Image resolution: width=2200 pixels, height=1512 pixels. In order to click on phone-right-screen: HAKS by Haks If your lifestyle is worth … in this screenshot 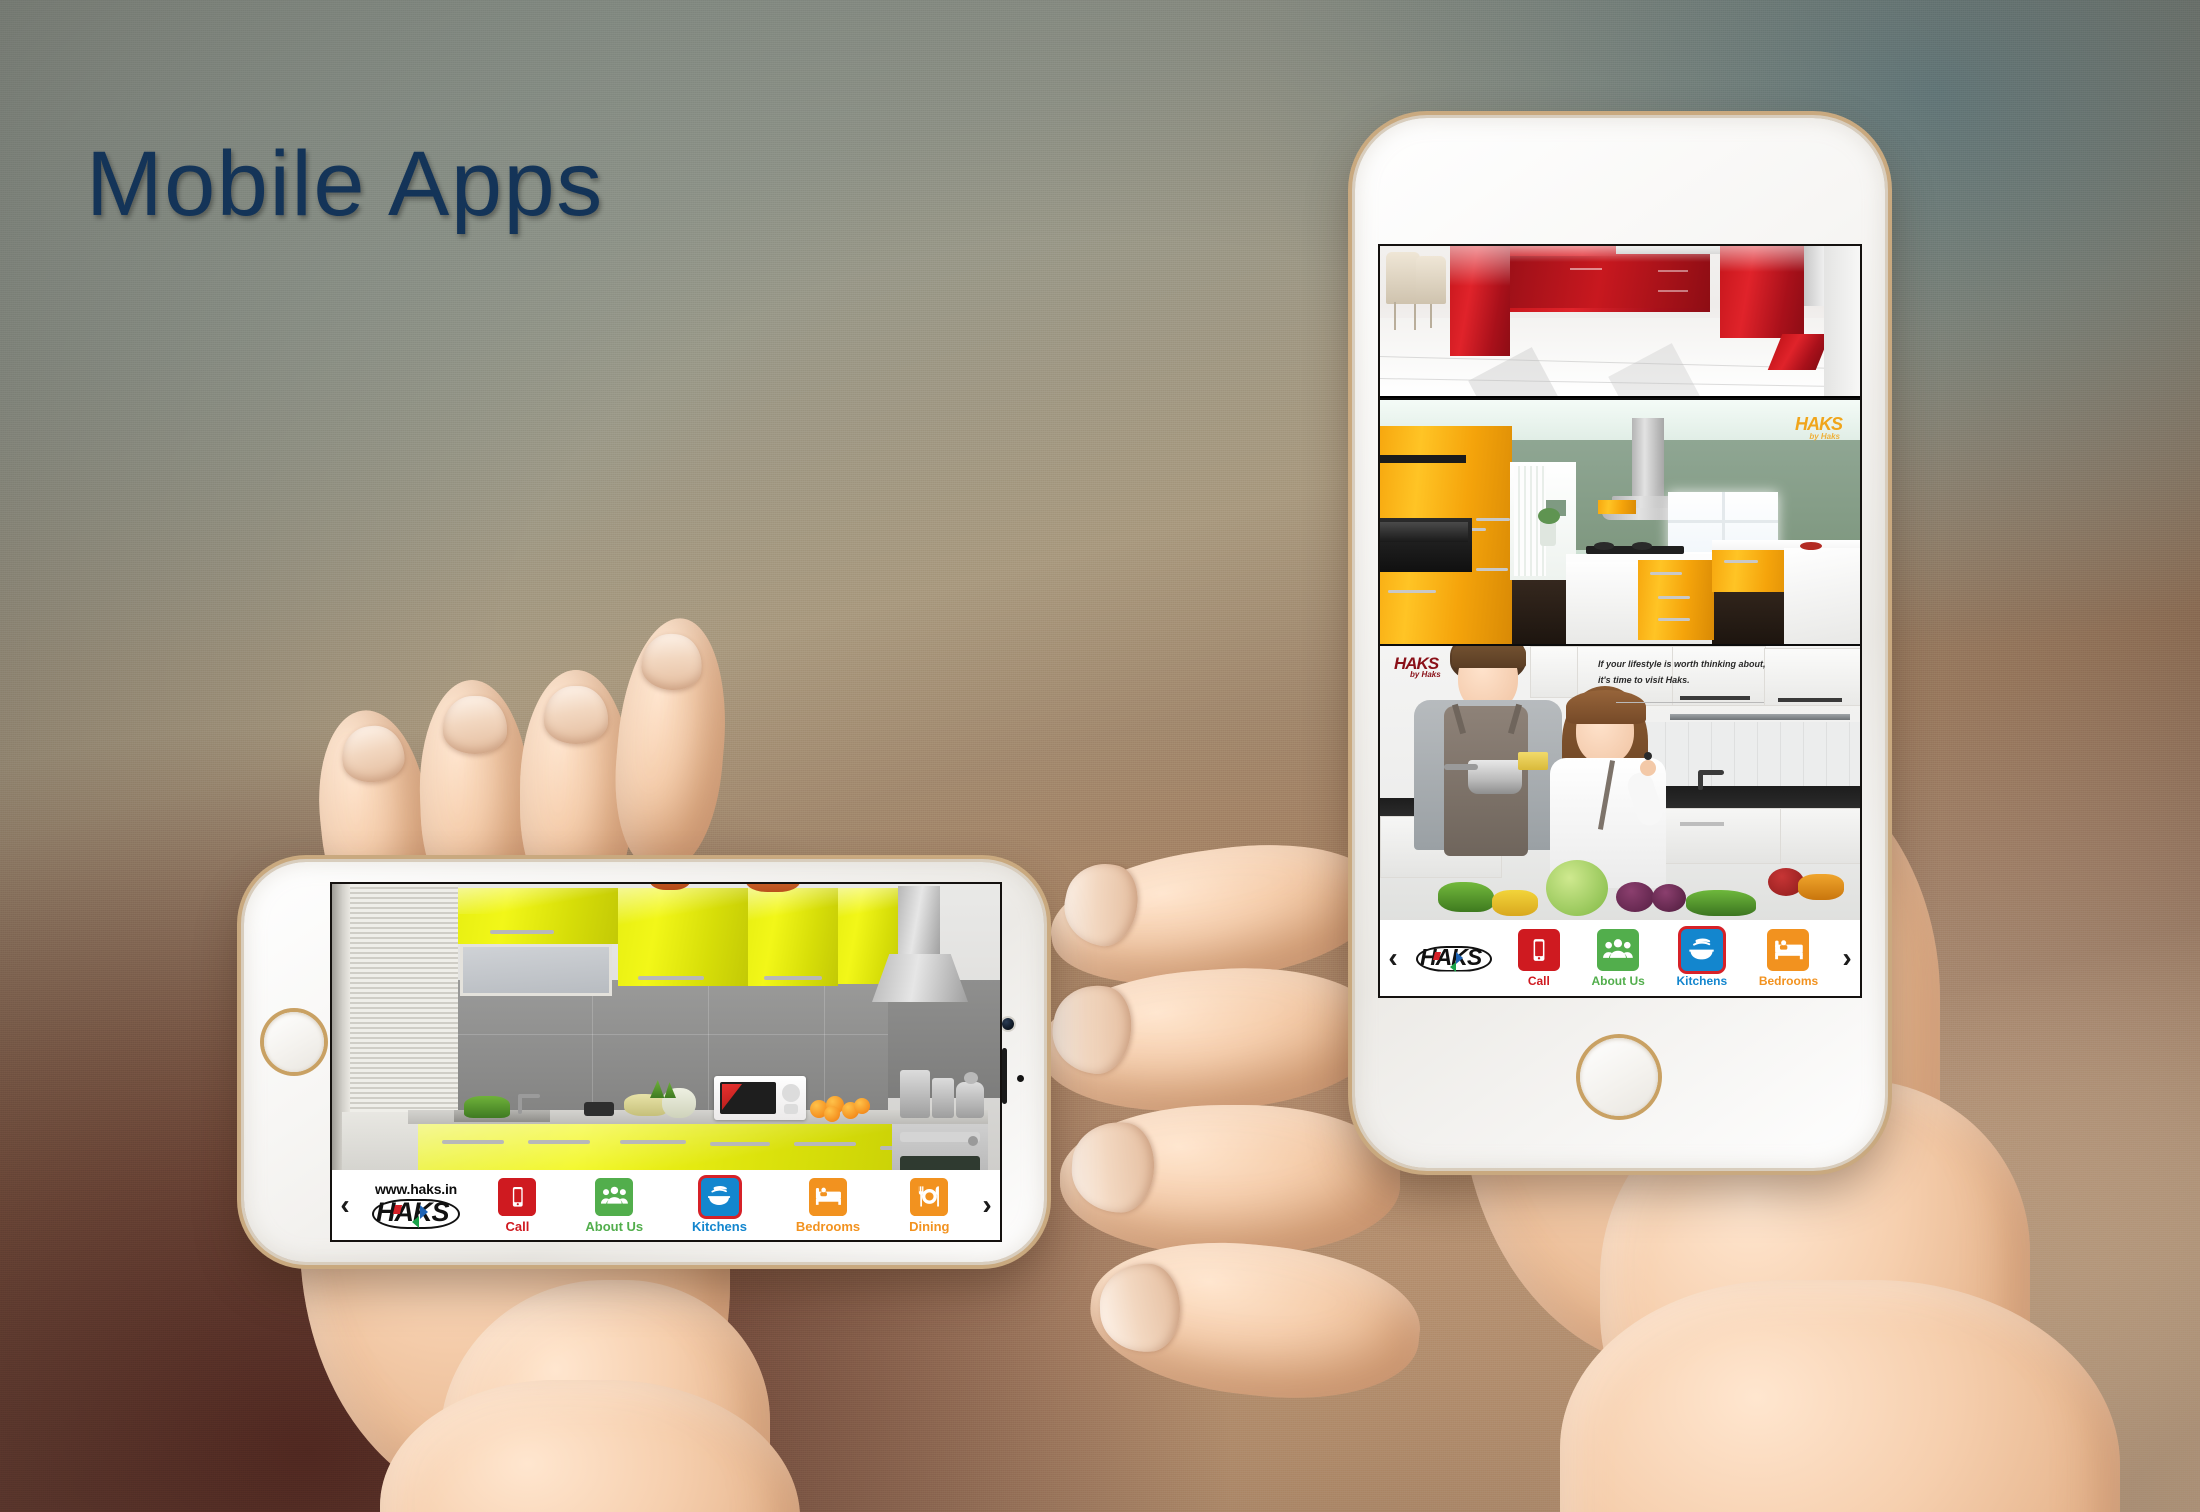, I will do `click(1620, 621)`.